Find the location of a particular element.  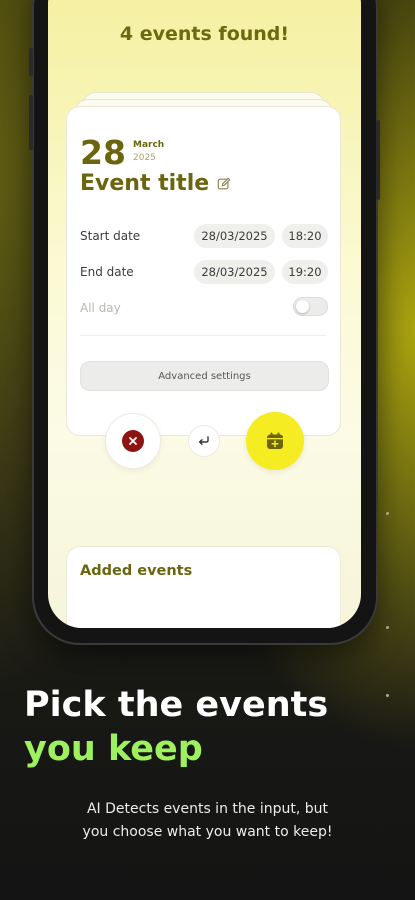

close-icon is located at coordinates (133, 441).